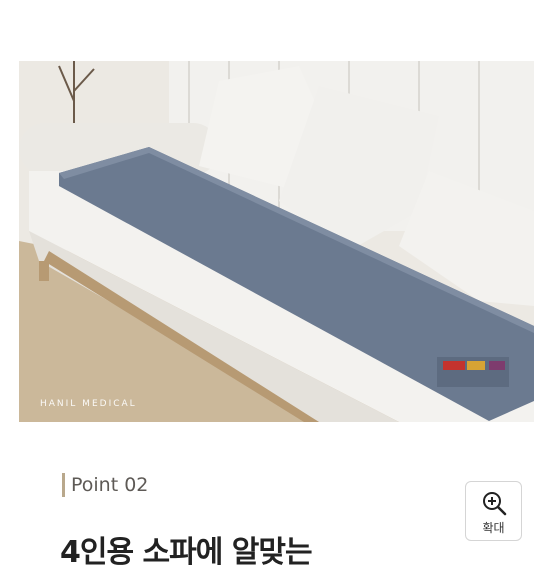 The image size is (553, 571). I want to click on zoom-button: 확대, so click(493, 511).